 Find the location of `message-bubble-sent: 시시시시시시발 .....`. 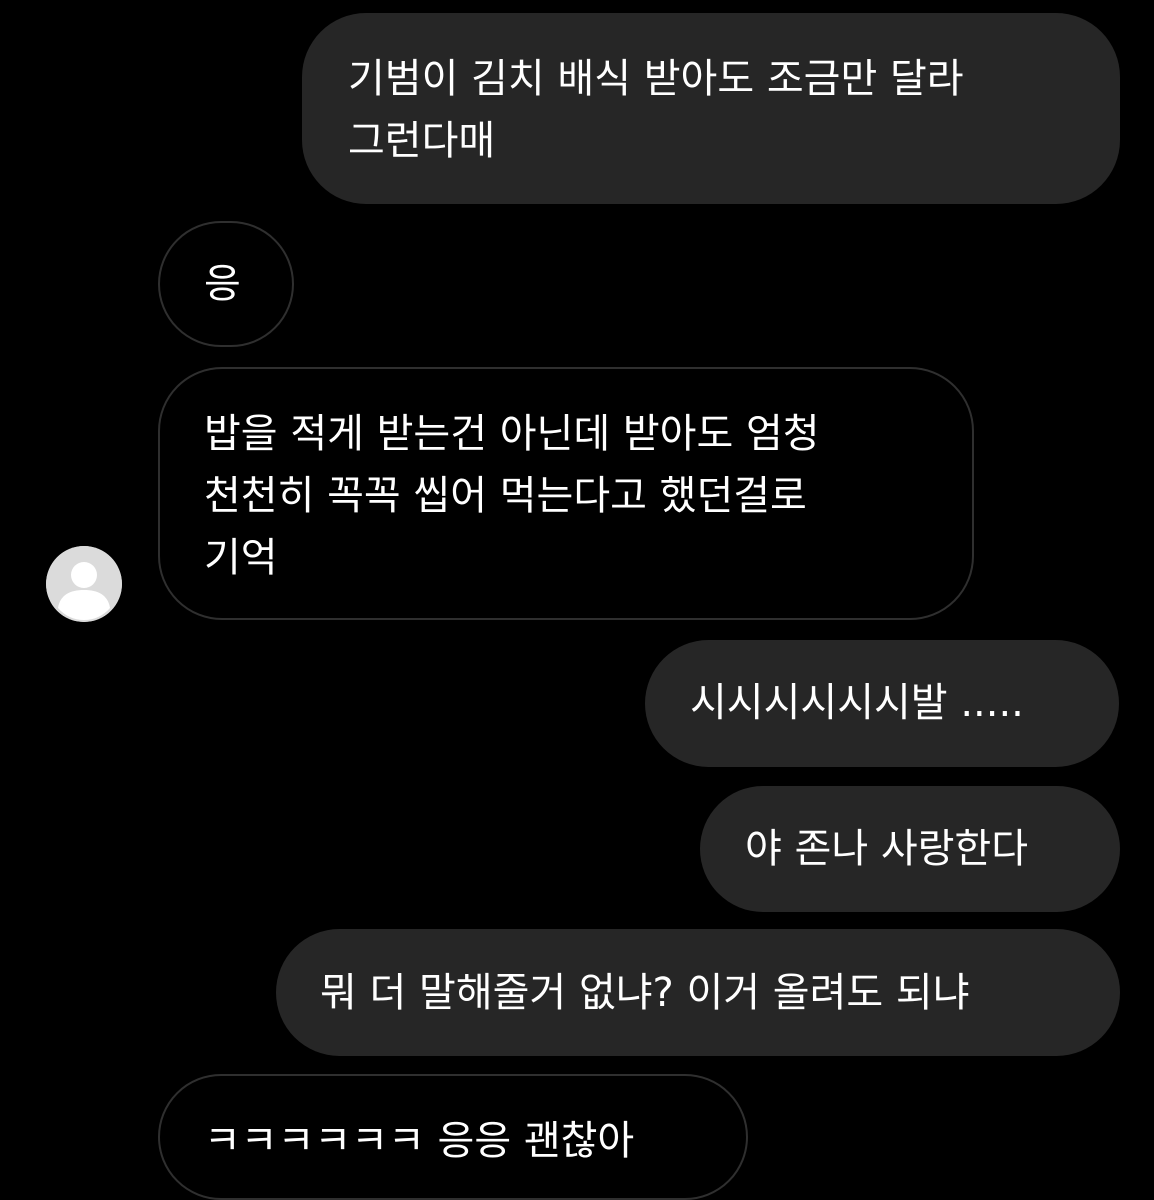

message-bubble-sent: 시시시시시시발 ..... is located at coordinates (882, 703).